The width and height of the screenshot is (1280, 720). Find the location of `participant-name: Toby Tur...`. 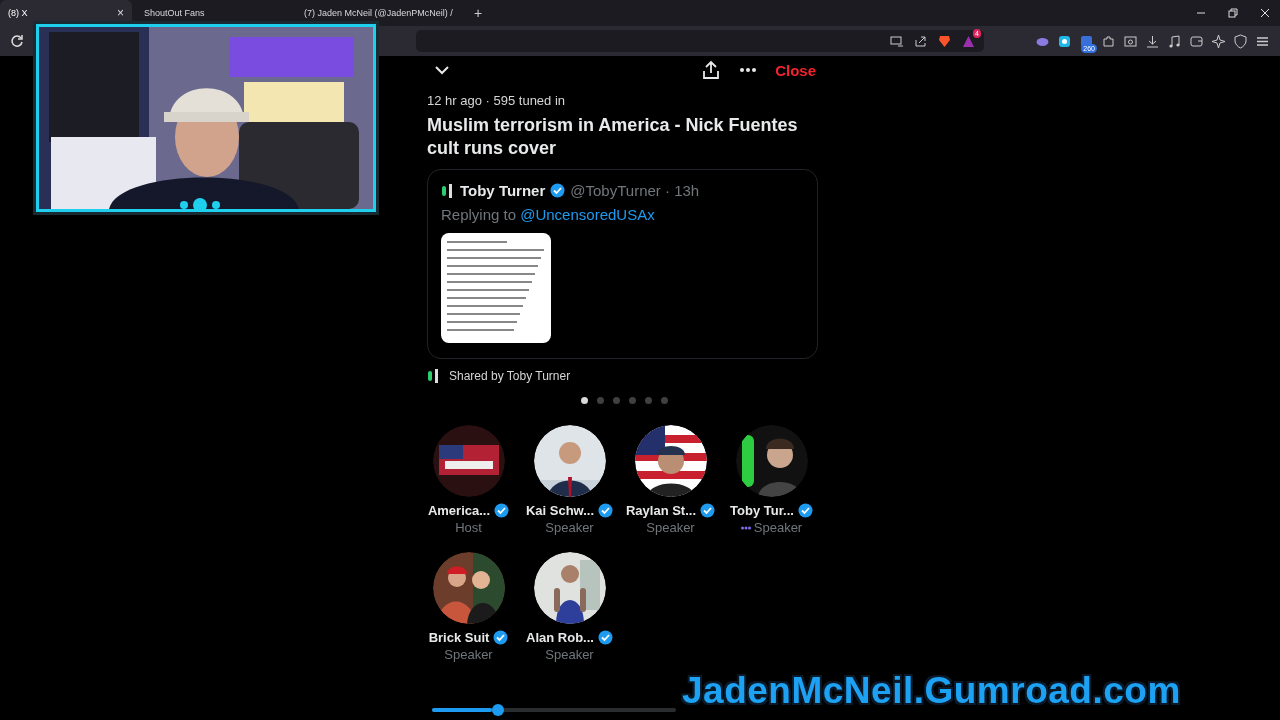

participant-name: Toby Tur... is located at coordinates (762, 510).